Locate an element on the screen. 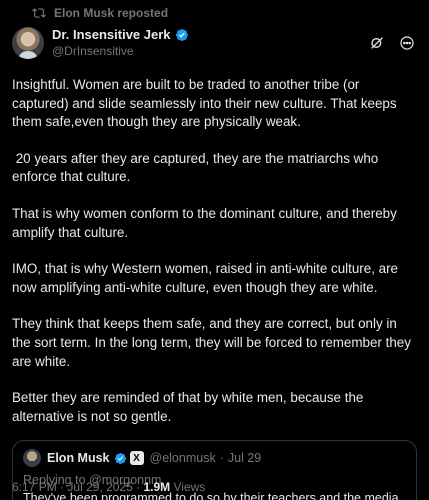 The image size is (429, 500). author-display-name: Dr. Insensitive Jerk is located at coordinates (111, 35).